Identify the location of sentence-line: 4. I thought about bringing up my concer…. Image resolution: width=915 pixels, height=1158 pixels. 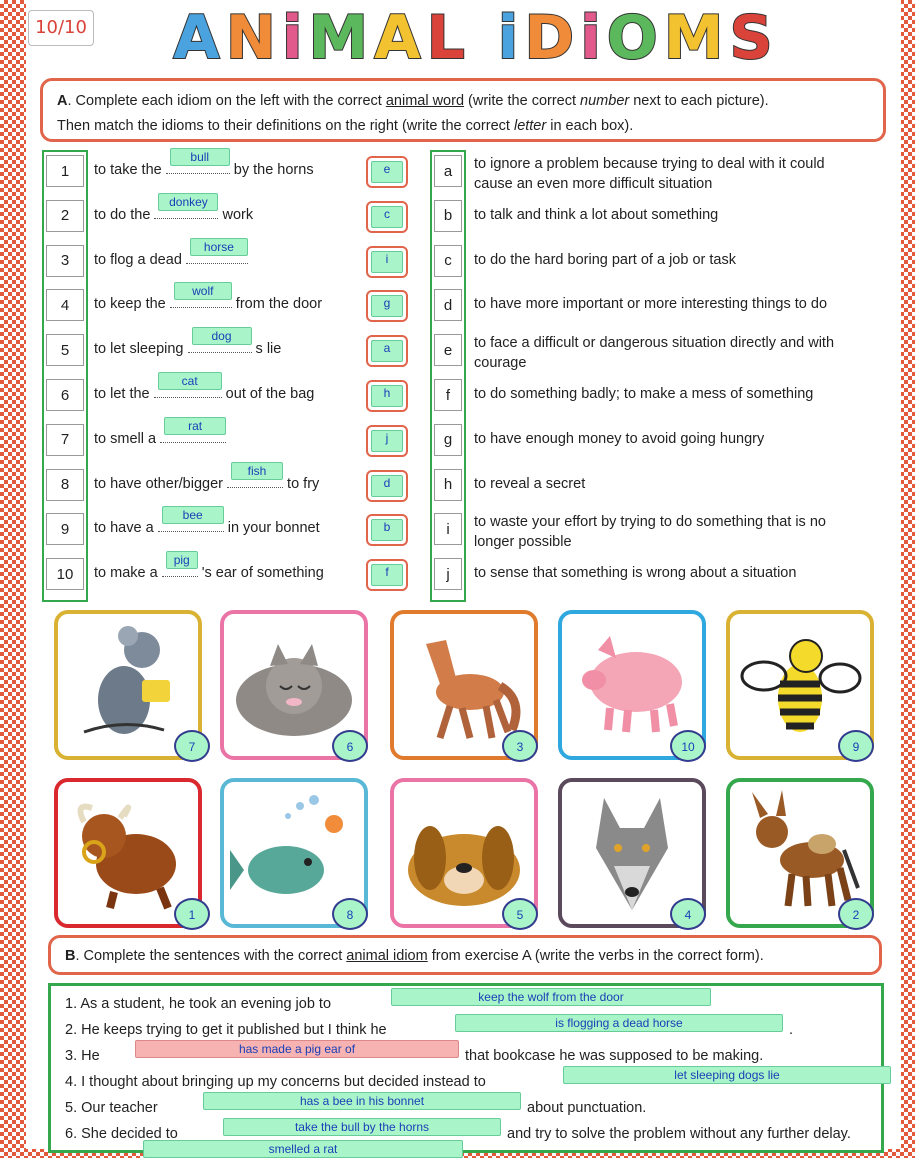
(478, 1079).